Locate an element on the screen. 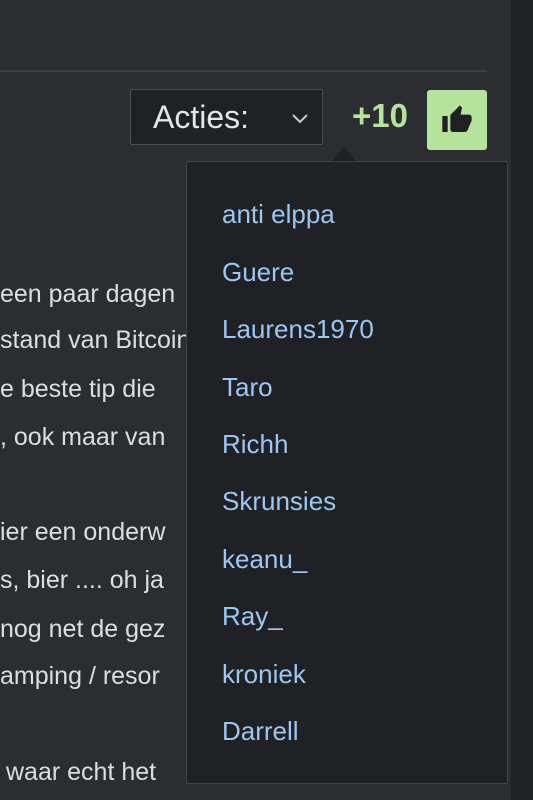  like-button is located at coordinates (457, 120).